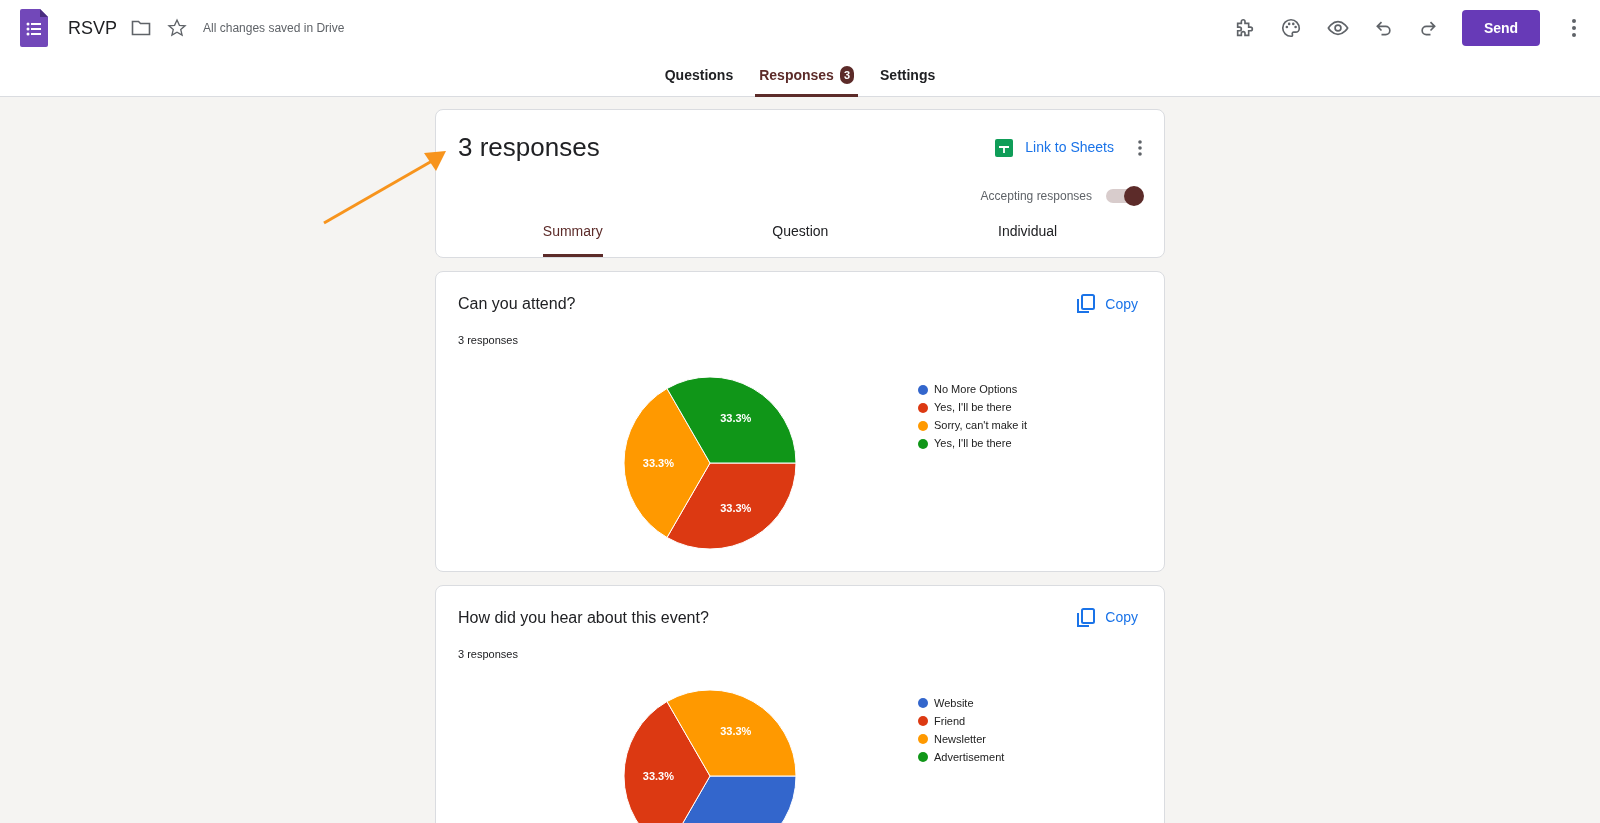 The width and height of the screenshot is (1600, 823). Describe the element at coordinates (980, 426) in the screenshot. I see `legend-label: Sorry, can't make it` at that location.